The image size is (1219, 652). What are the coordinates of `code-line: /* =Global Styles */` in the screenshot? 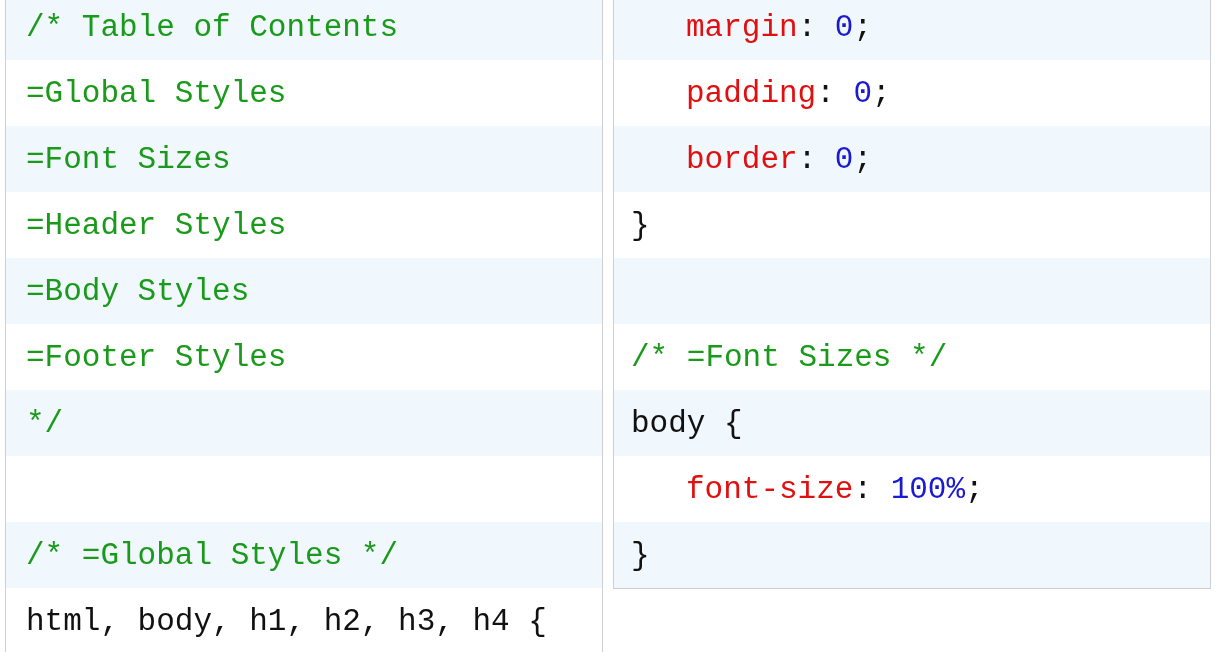 It's located at (212, 555).